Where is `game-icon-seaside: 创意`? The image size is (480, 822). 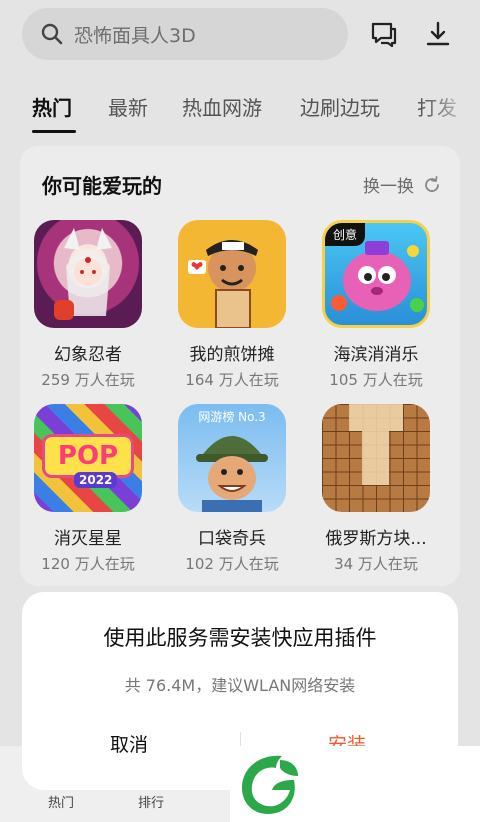 game-icon-seaside: 创意 is located at coordinates (376, 274).